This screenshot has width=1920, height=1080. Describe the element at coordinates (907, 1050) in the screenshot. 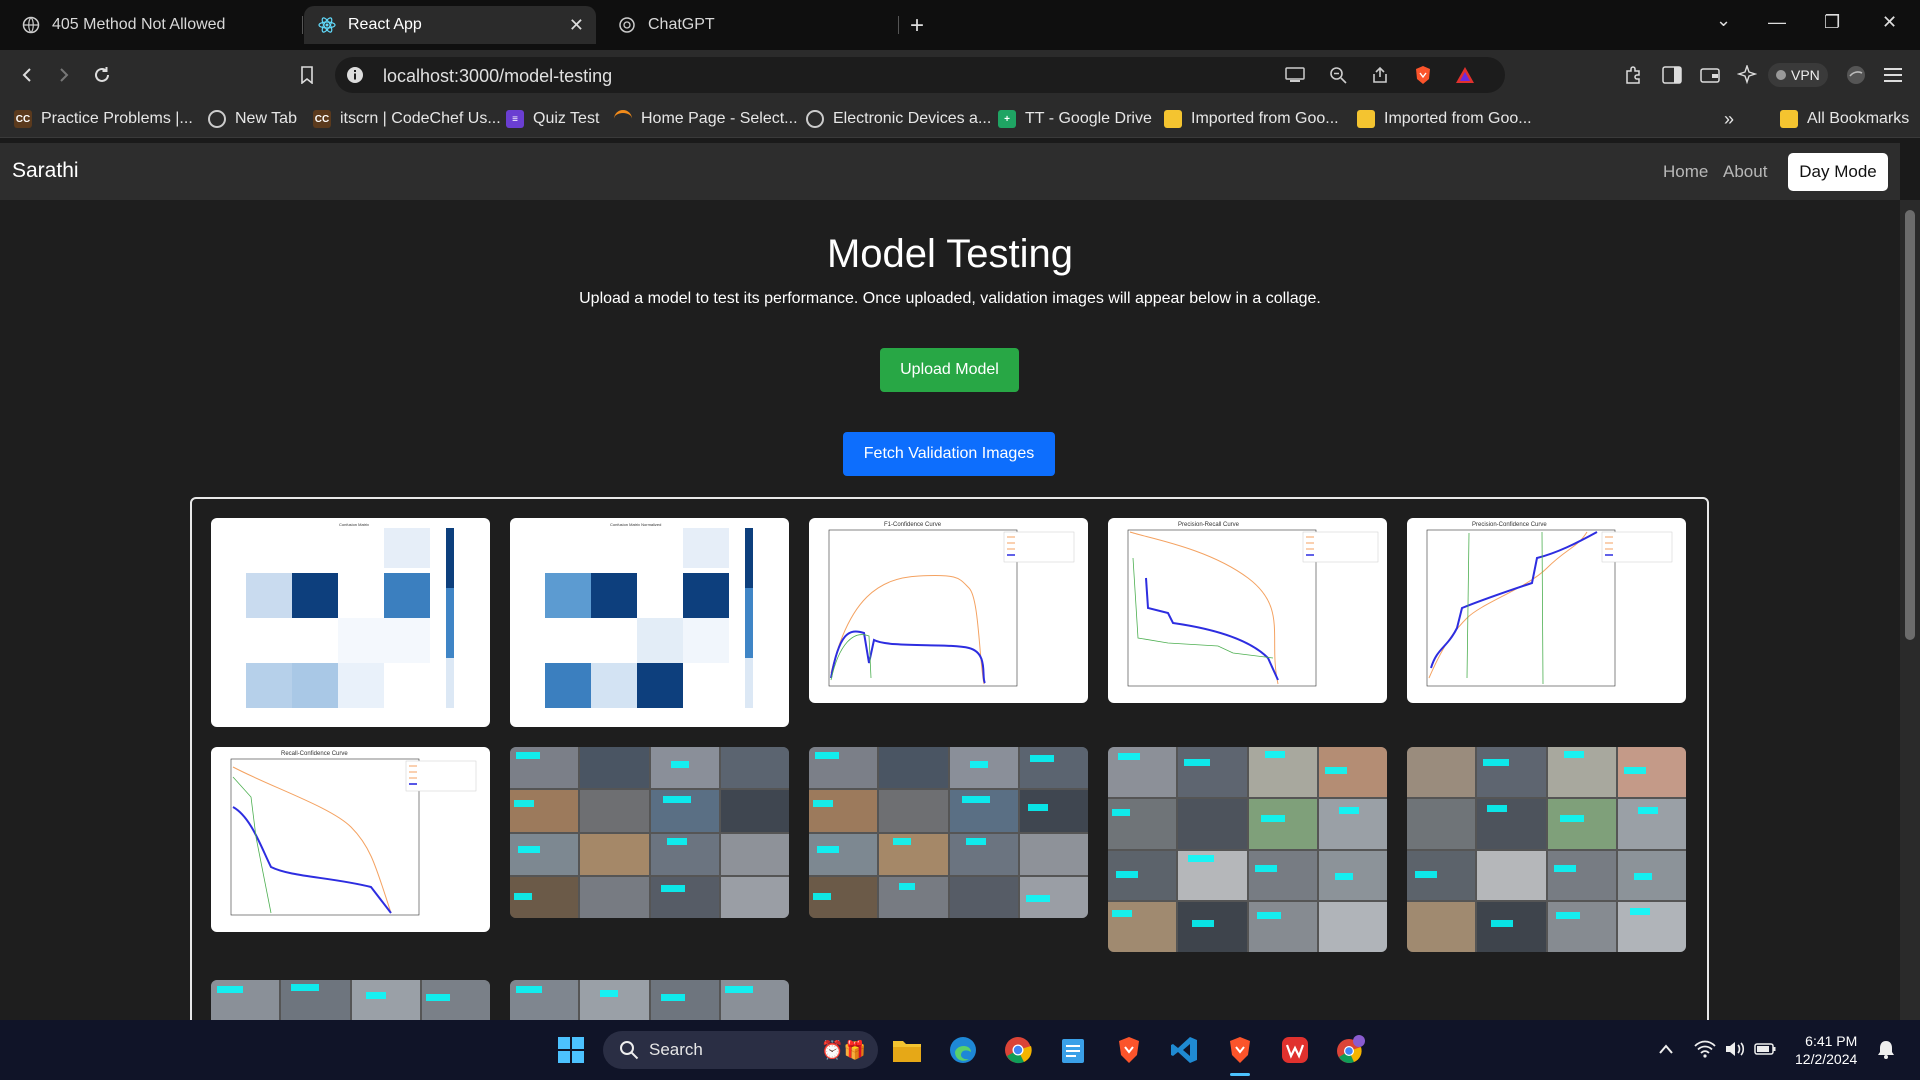

I see `file-explorer-icon` at that location.